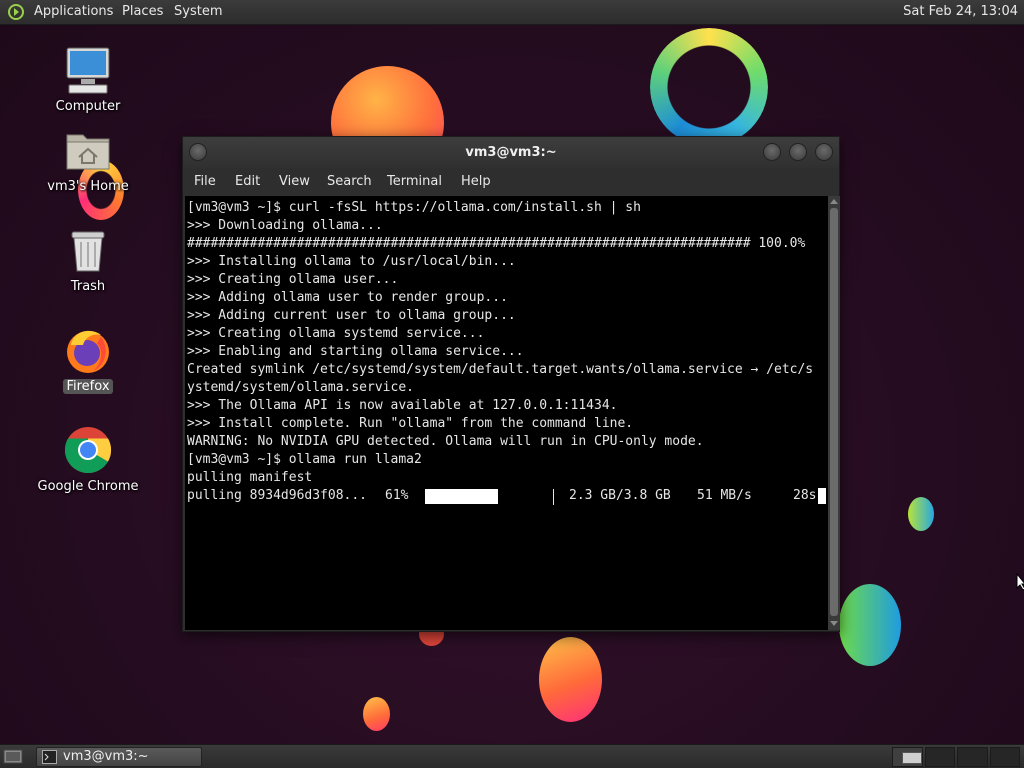 This screenshot has height=768, width=1024. What do you see at coordinates (73, 11) in the screenshot?
I see `applications-menu: Applications` at bounding box center [73, 11].